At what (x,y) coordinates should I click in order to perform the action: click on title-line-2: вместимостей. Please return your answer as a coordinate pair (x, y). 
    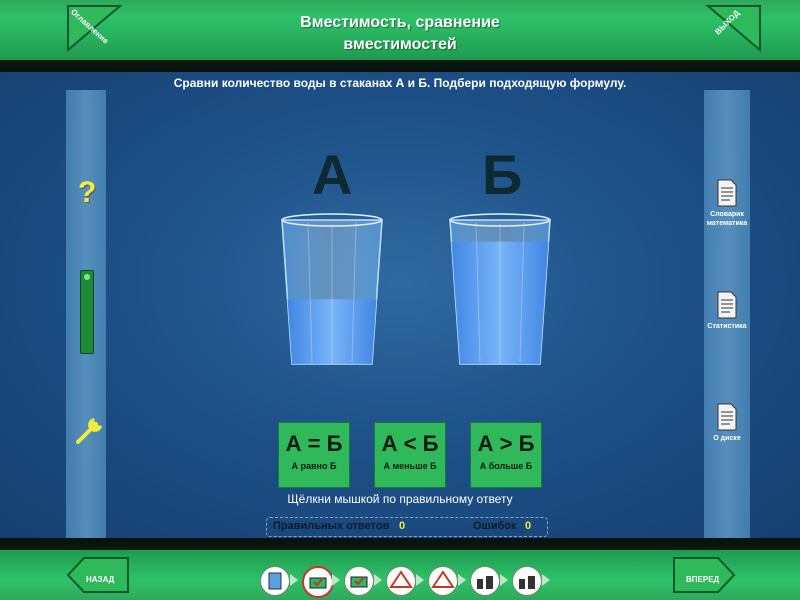
    Looking at the image, I should click on (400, 44).